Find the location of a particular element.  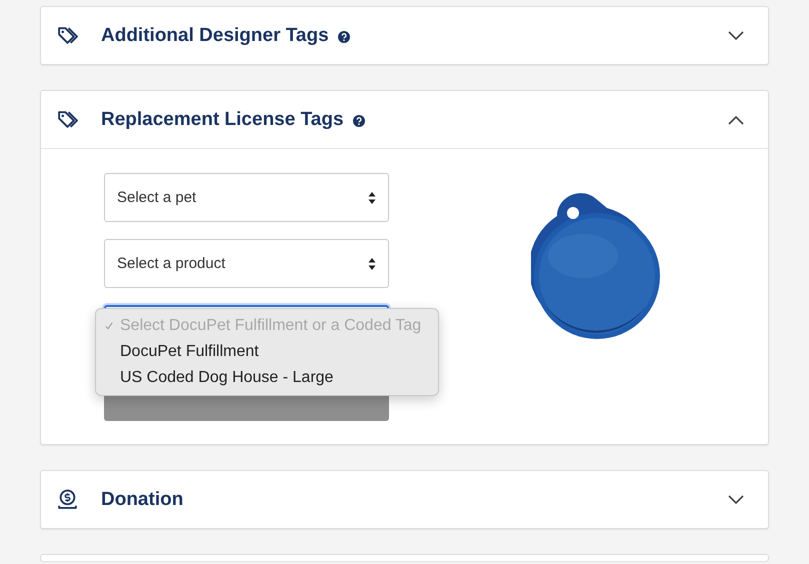

section-title: Additional Designer Tags is located at coordinates (215, 35).